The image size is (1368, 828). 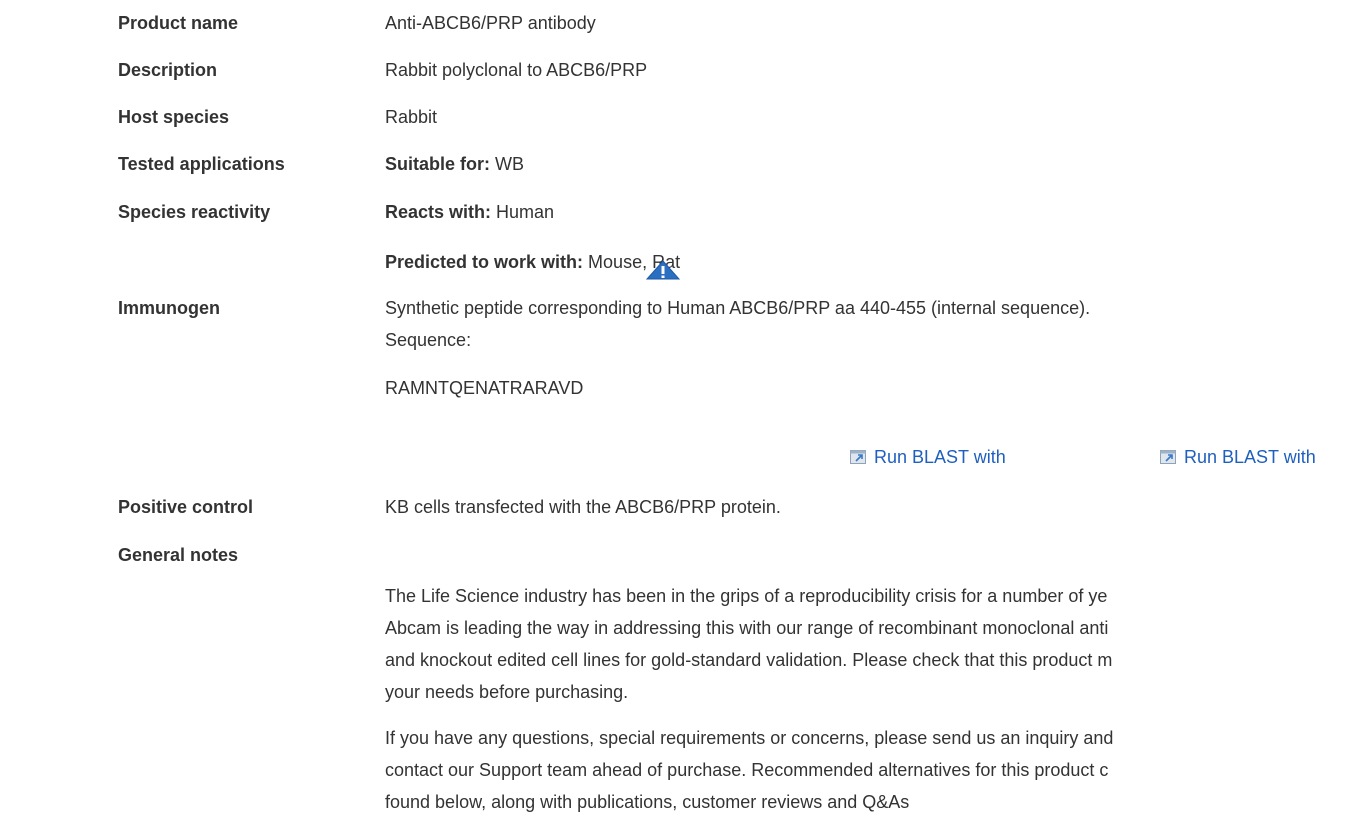 I want to click on label-positive-control: Positive control, so click(x=186, y=507).